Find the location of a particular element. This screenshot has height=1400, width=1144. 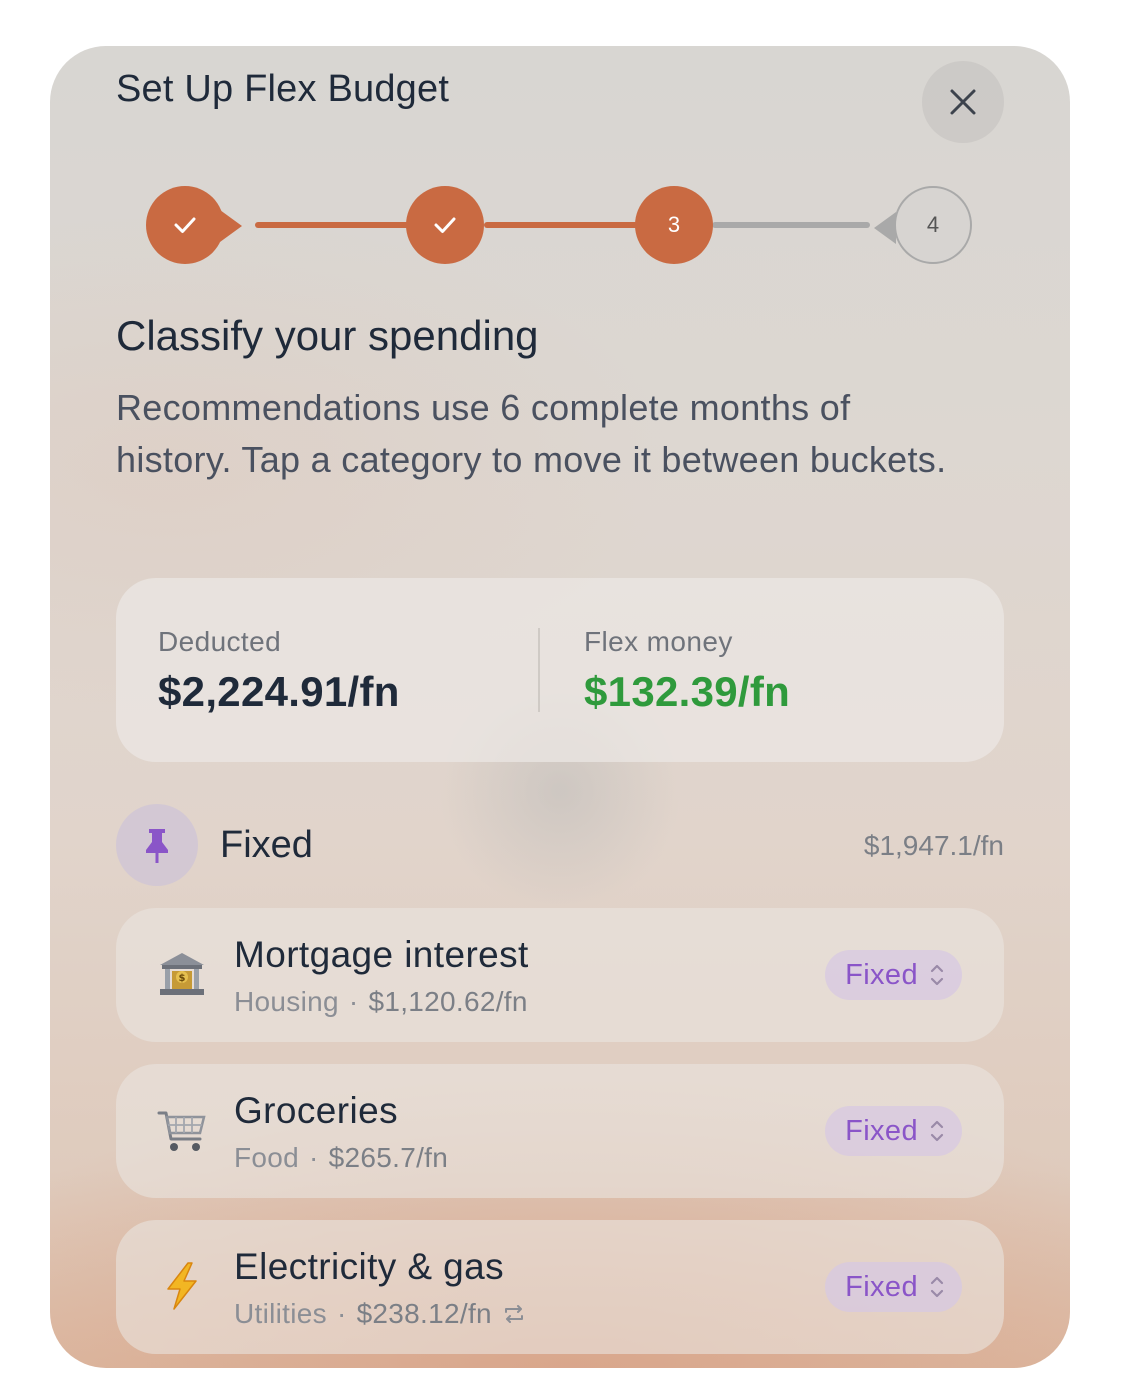

step-4: 4 is located at coordinates (923, 225).